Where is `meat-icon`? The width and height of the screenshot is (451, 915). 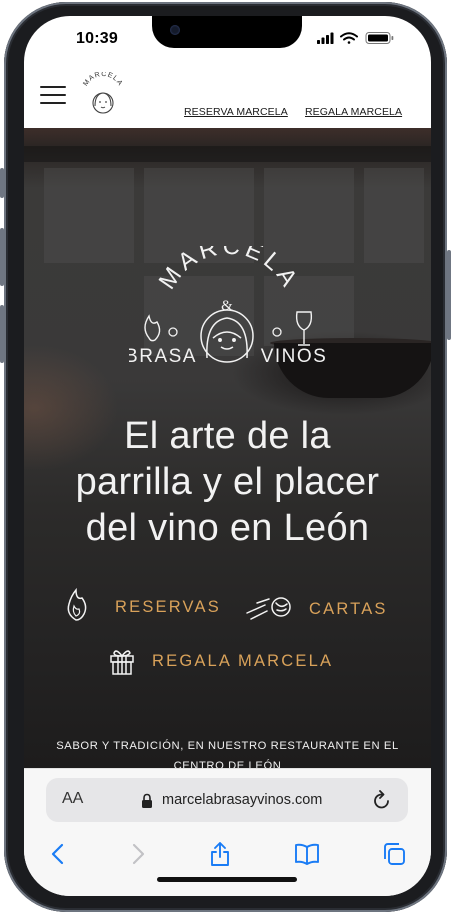 meat-icon is located at coordinates (269, 608).